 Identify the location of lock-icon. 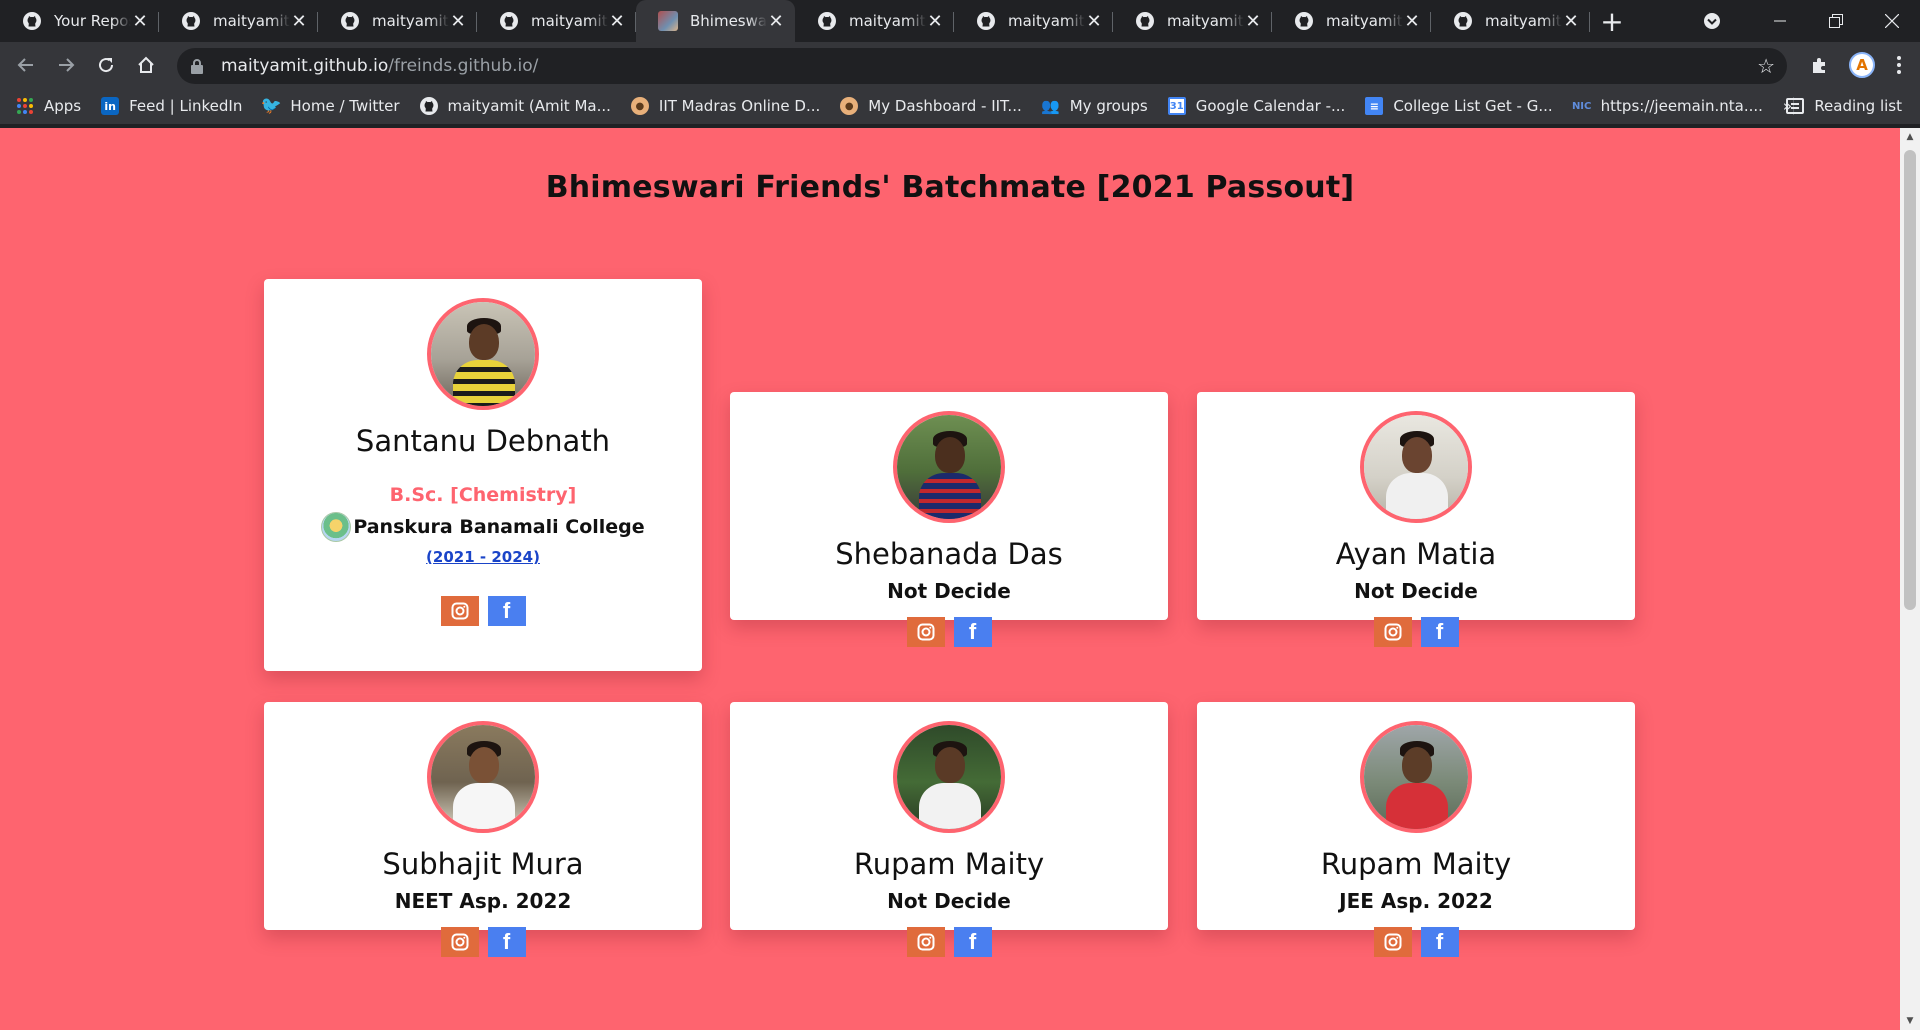
(197, 66).